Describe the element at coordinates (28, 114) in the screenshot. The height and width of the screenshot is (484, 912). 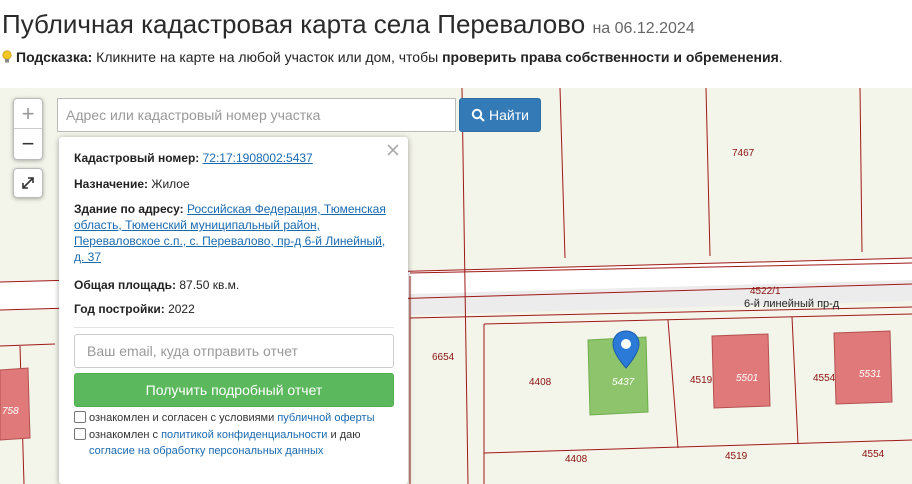
I see `zoom-in-button: +` at that location.